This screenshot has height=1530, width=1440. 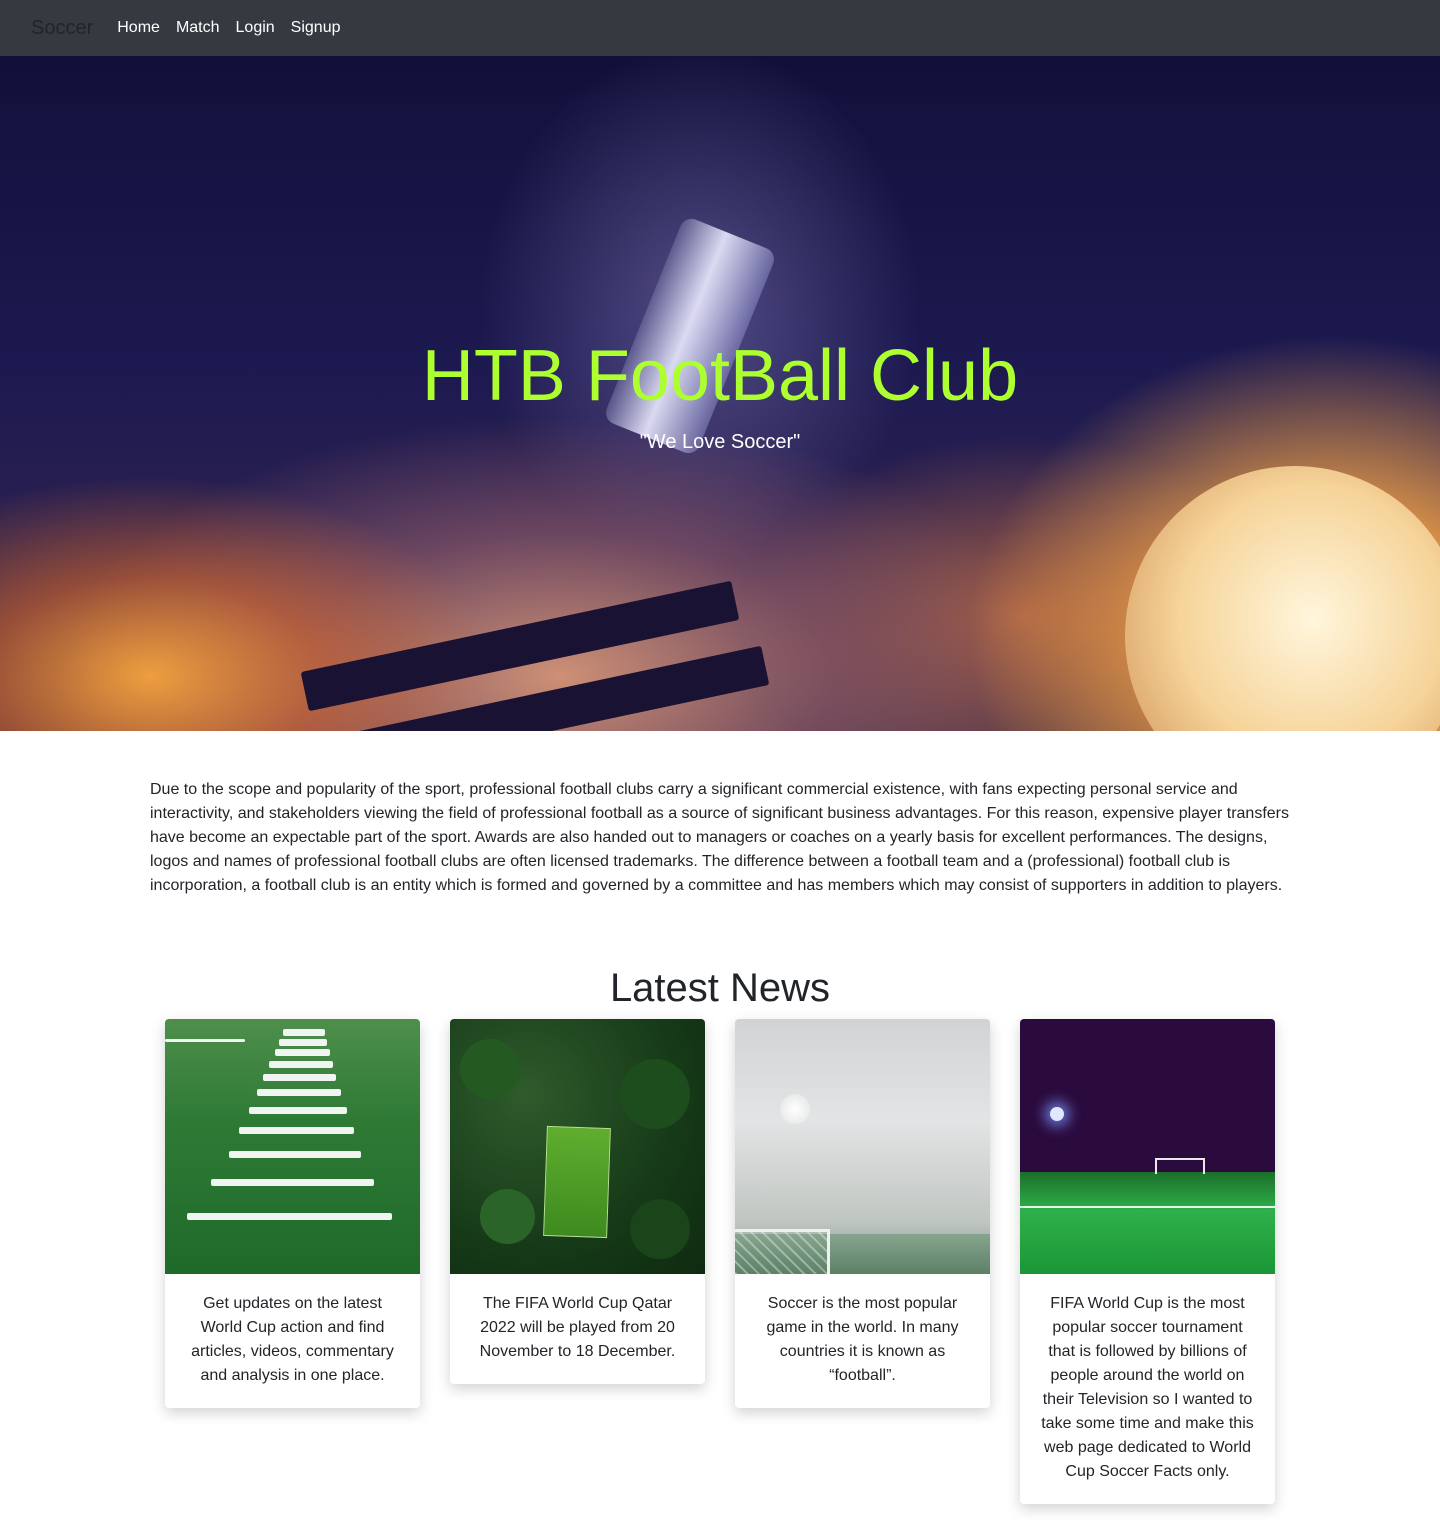 What do you see at coordinates (1282, 598) in the screenshot?
I see `hero-soccer-ball-image` at bounding box center [1282, 598].